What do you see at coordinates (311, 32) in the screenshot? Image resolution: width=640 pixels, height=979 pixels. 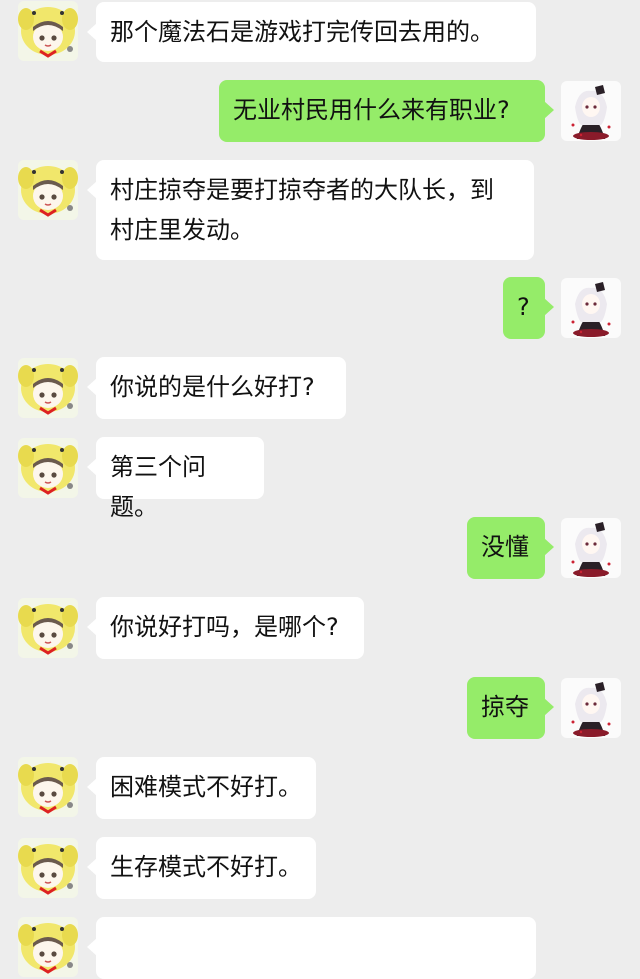 I see `incoming-message-bubble: 那个魔法石是游戏打完传回去用的。` at bounding box center [311, 32].